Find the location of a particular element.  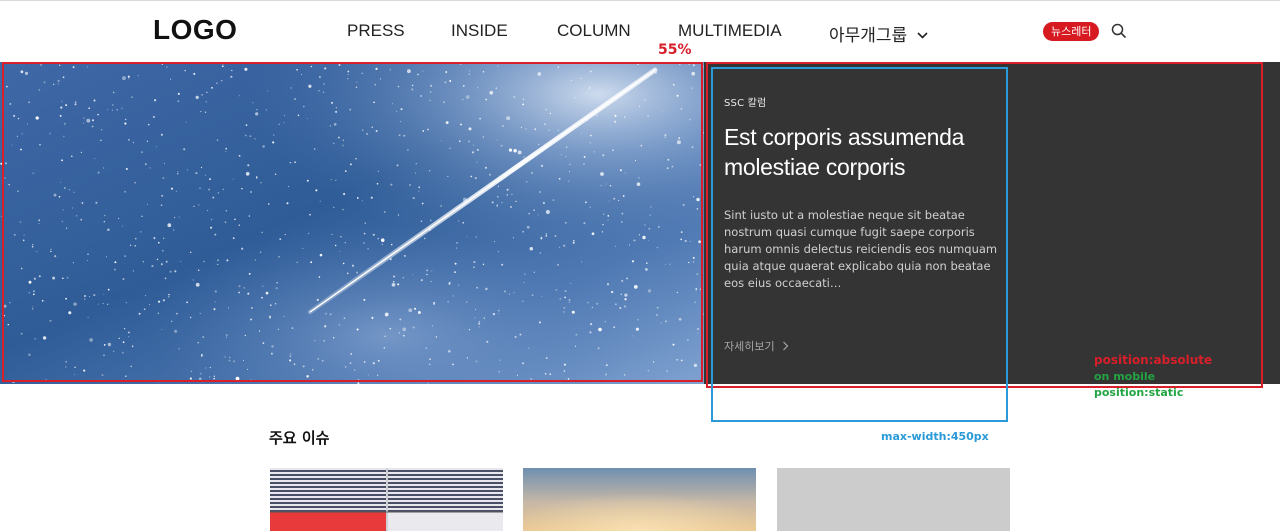

nav-item-group-dropdown: 아무개그룹 is located at coordinates (878, 33).